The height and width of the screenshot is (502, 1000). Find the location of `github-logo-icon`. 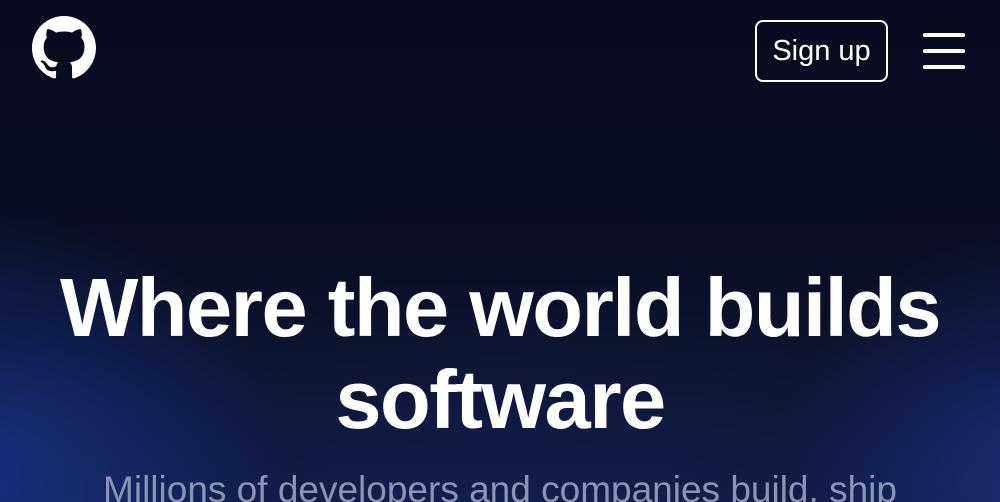

github-logo-icon is located at coordinates (64, 48).